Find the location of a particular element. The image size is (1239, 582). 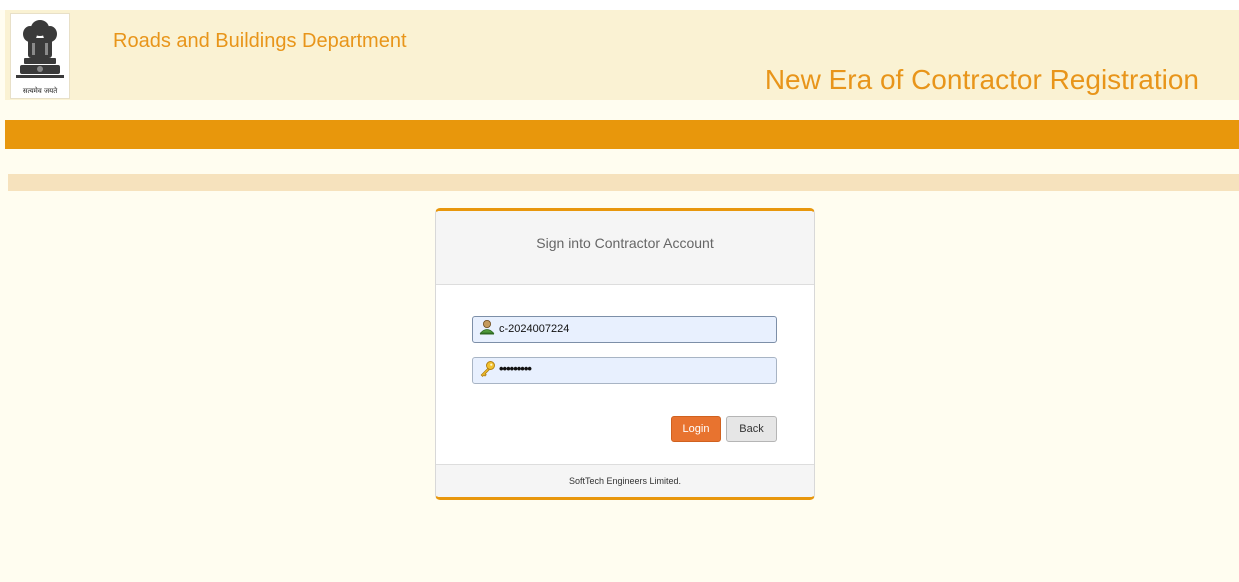

login-card-header: Sign into Contractor Account is located at coordinates (625, 248).